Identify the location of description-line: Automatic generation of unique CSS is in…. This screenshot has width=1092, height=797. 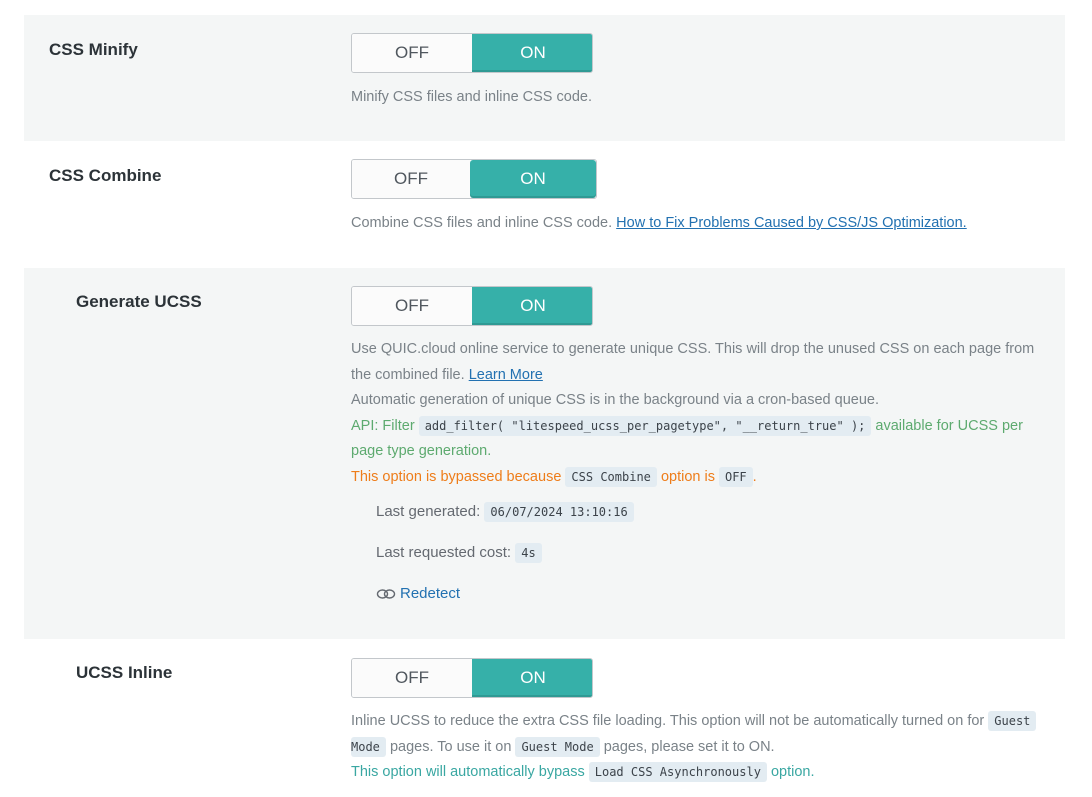
(615, 400).